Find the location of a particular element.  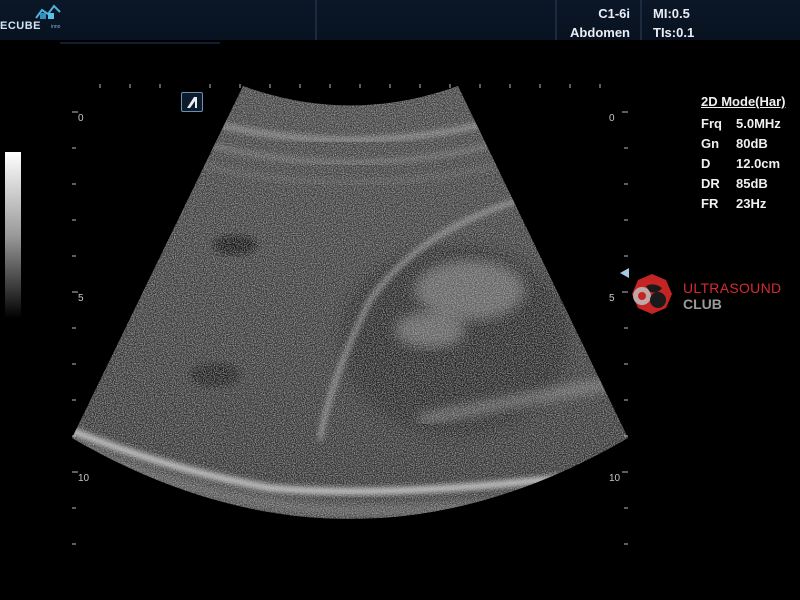

imaging-mode: 2D Mode(Har) is located at coordinates (743, 101).